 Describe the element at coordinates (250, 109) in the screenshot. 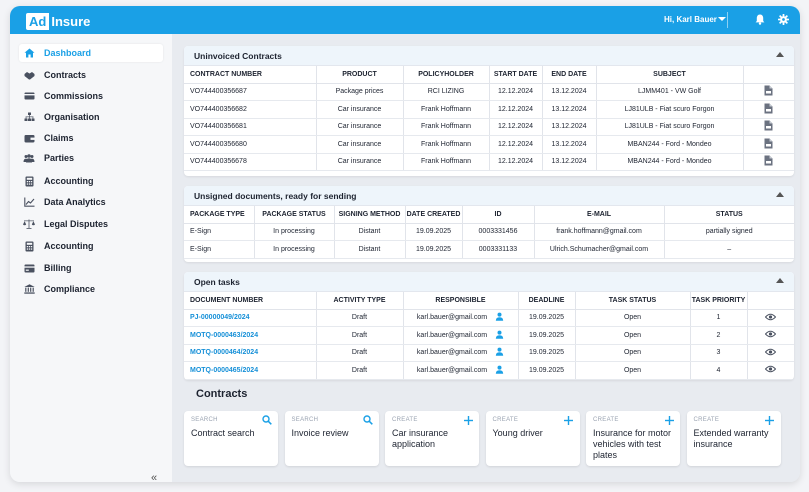

I see `table-cell: VO744400356682` at that location.